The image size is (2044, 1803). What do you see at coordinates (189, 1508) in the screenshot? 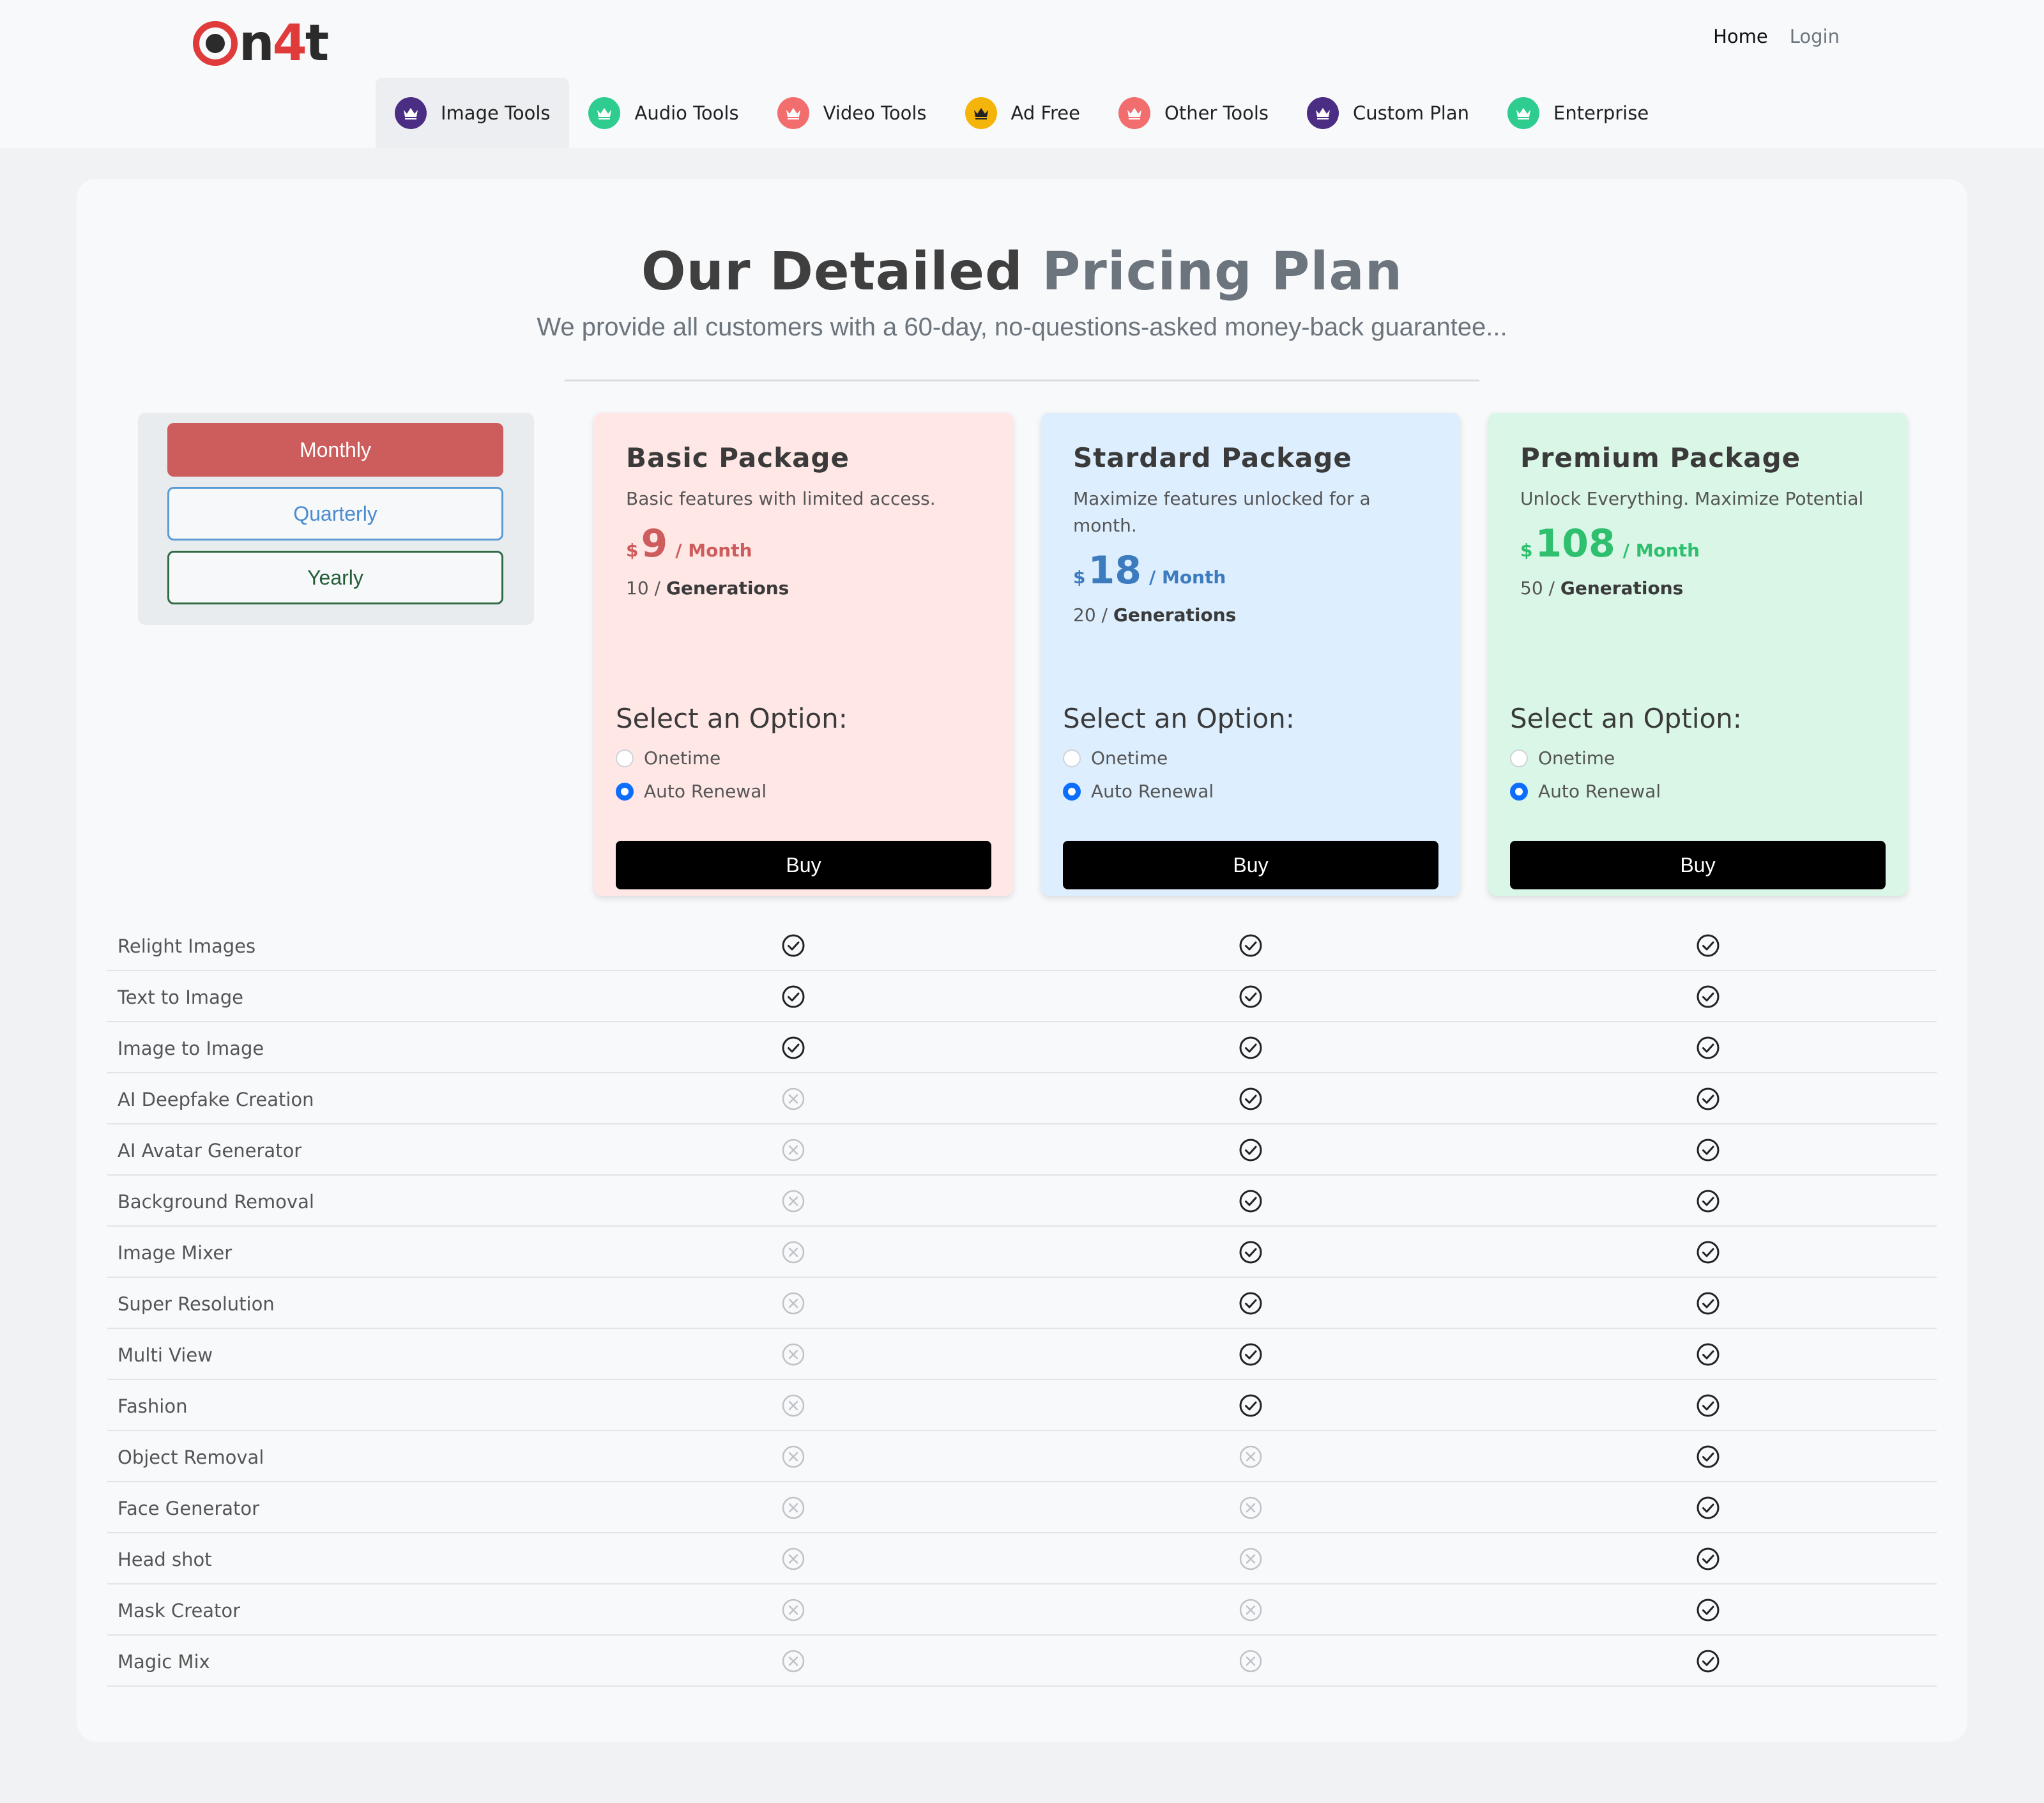
I see `feature-name: Face Generator` at bounding box center [189, 1508].